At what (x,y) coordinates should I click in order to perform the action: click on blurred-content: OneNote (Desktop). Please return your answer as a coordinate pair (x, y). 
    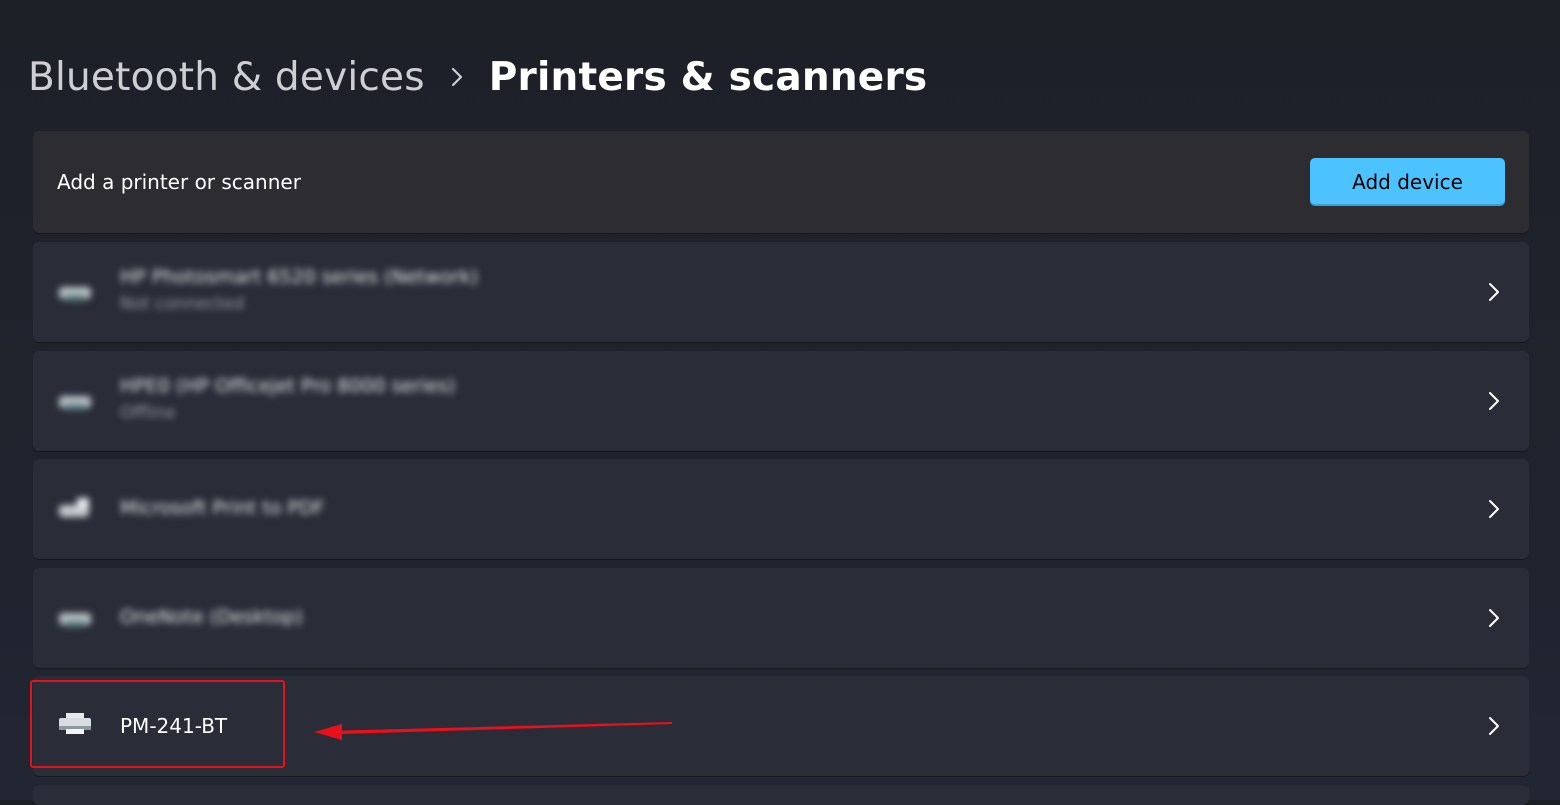
    Looking at the image, I should click on (262, 618).